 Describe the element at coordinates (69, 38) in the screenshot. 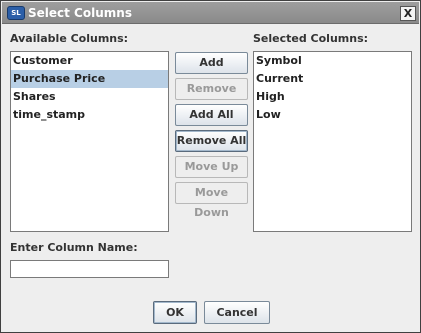

I see `available-columns-label: Available Columns:` at that location.